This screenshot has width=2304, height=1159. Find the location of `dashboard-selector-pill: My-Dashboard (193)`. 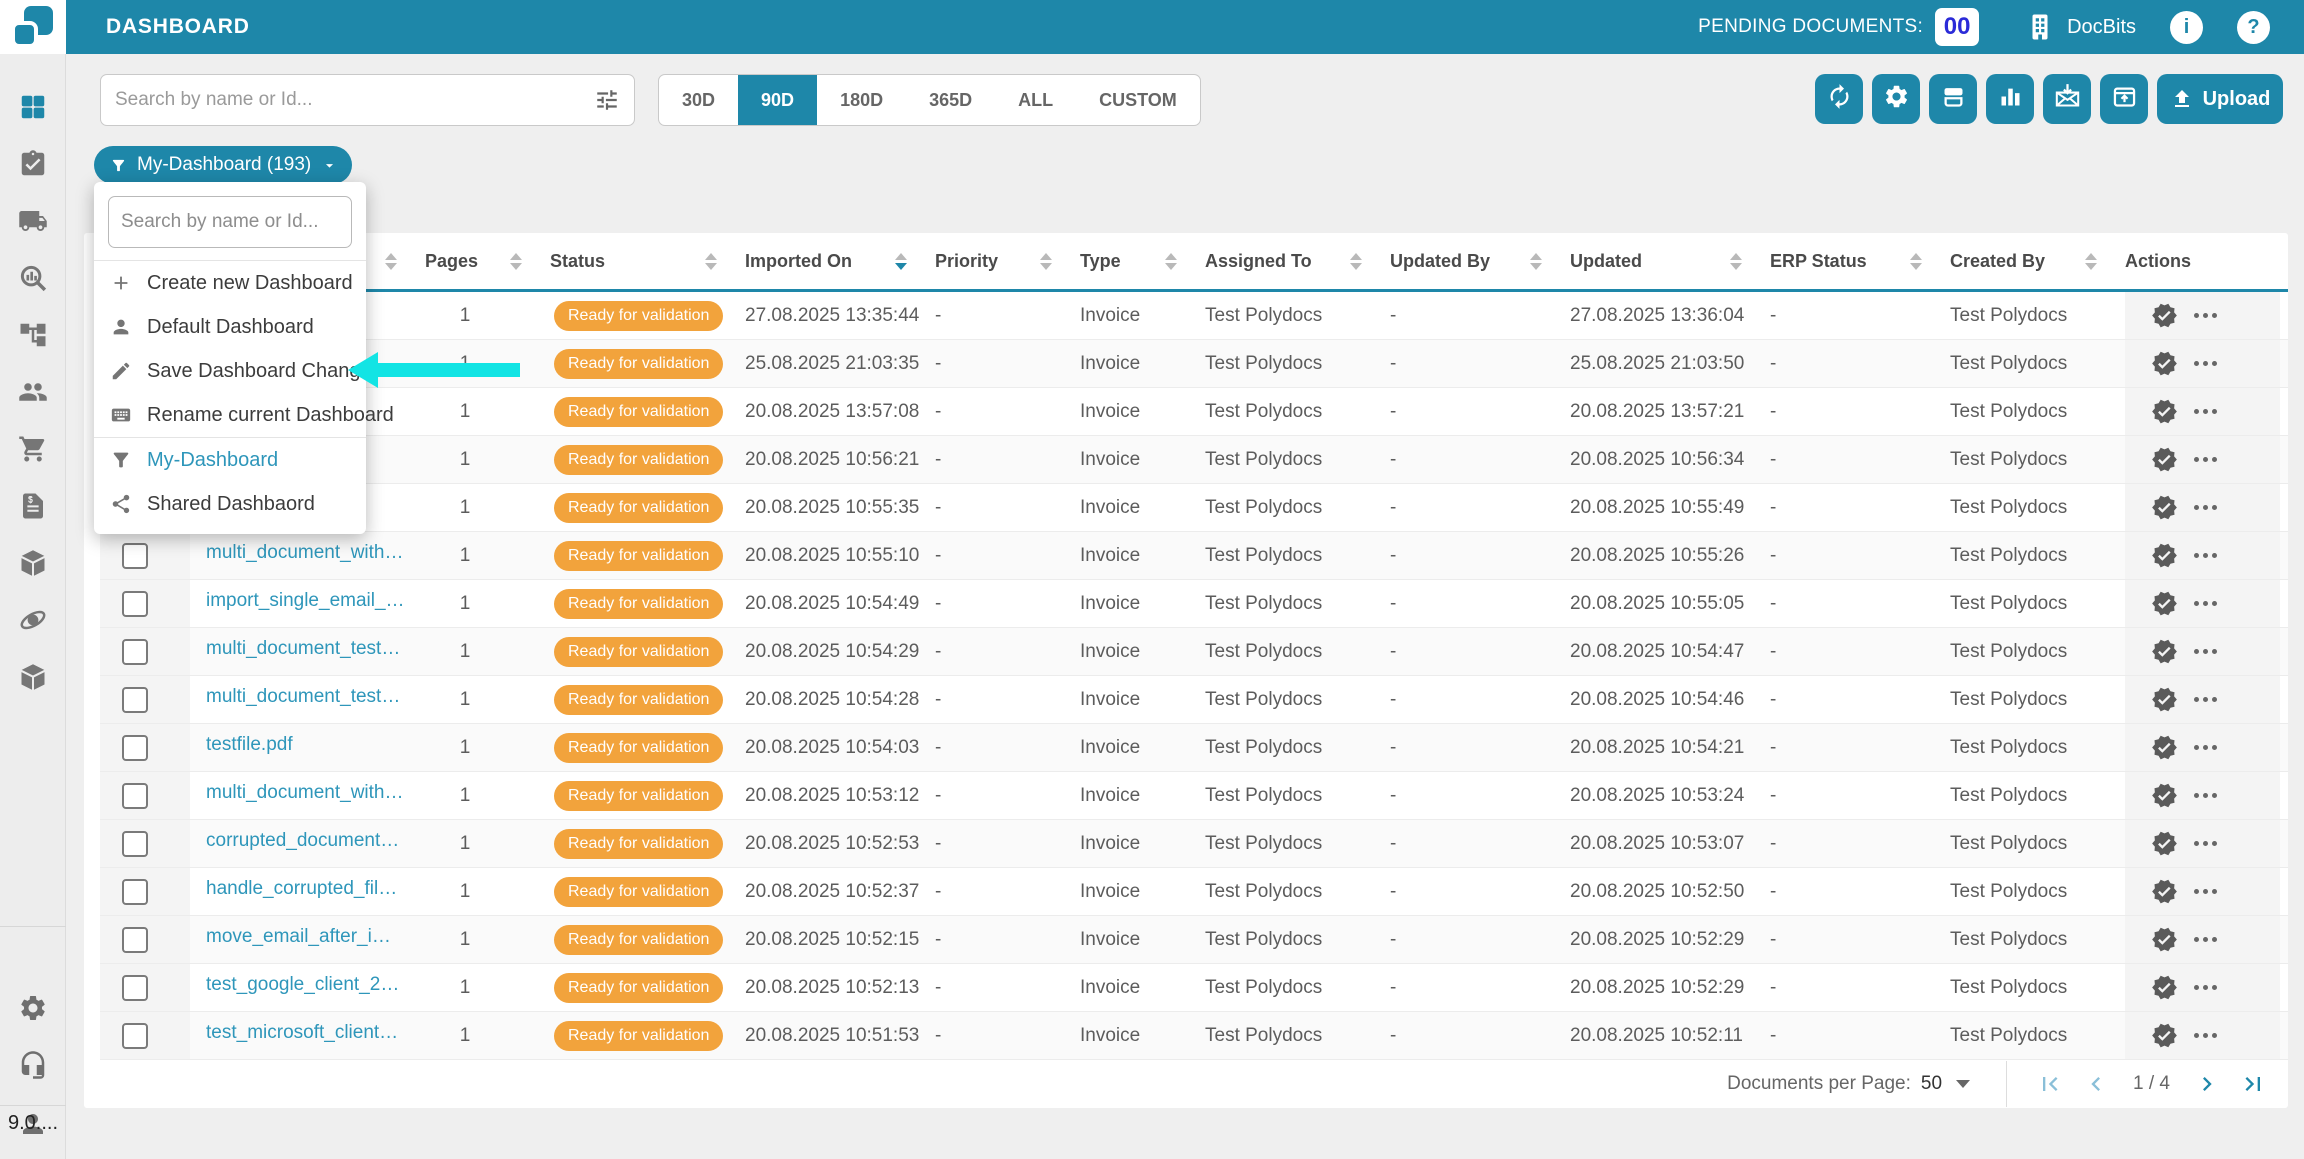

dashboard-selector-pill: My-Dashboard (193) is located at coordinates (223, 165).